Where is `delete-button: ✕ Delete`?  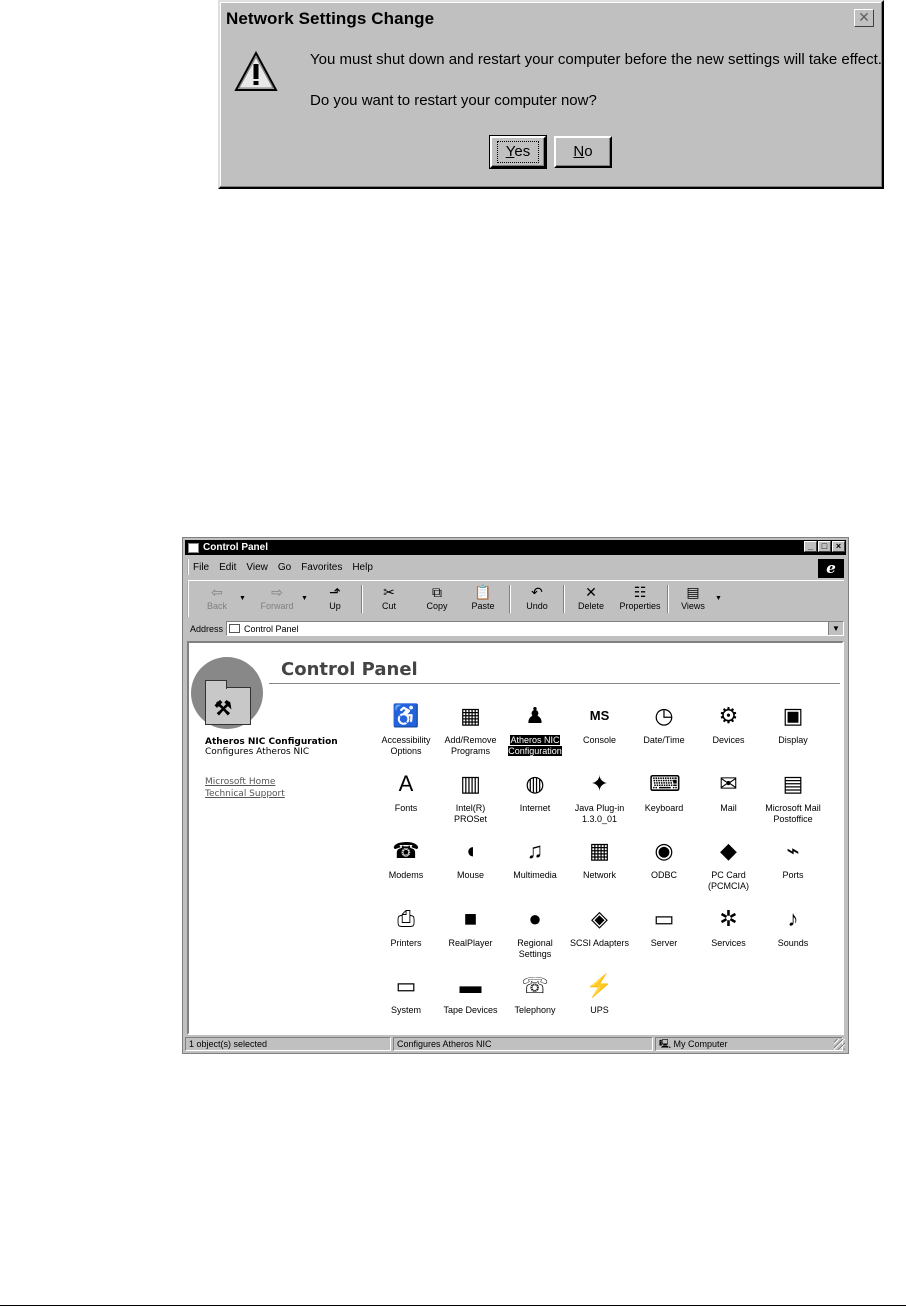 delete-button: ✕ Delete is located at coordinates (591, 599).